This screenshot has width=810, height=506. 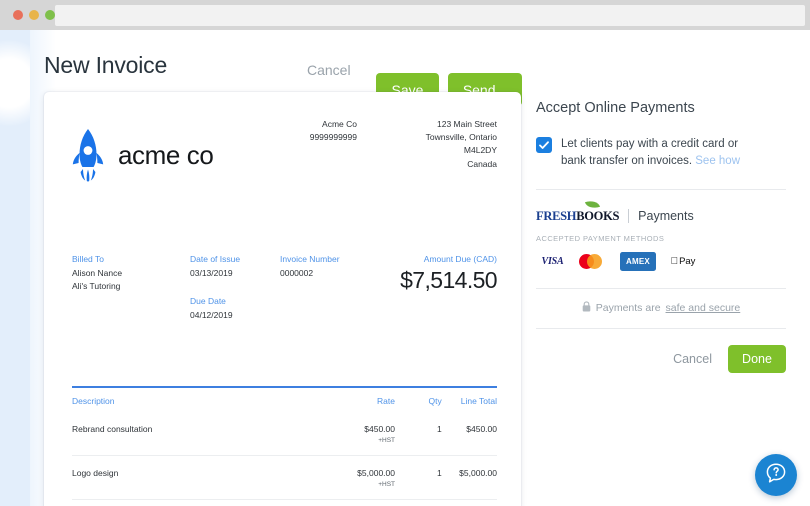 What do you see at coordinates (376, 473) in the screenshot?
I see `cell-rate-value: $5,000.00` at bounding box center [376, 473].